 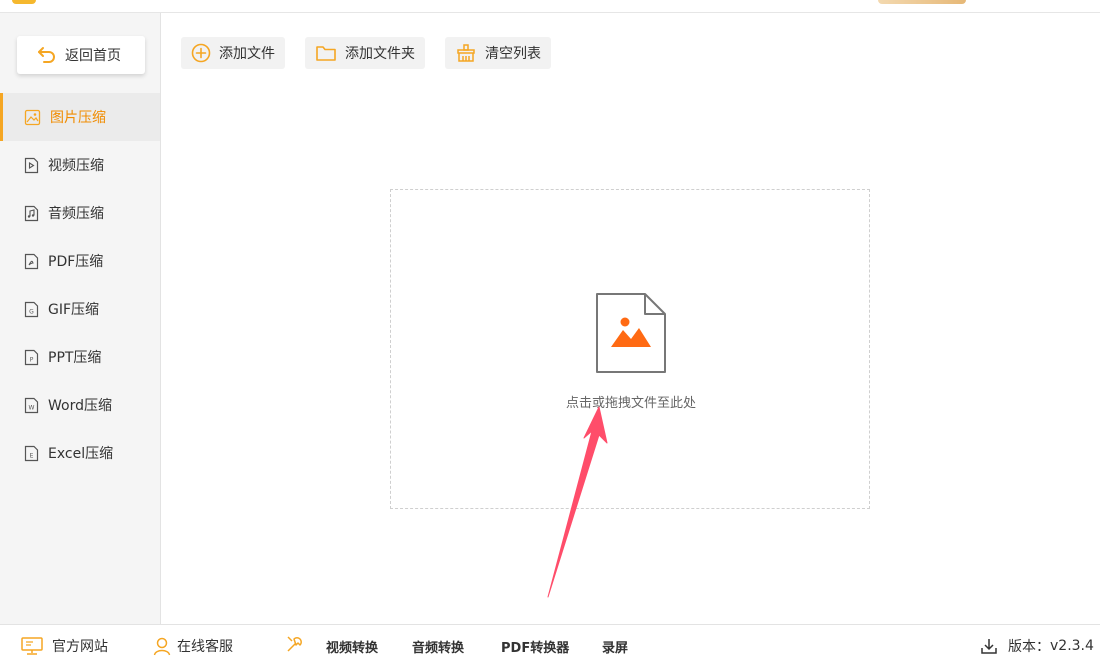 I want to click on support-link: 在线客服, so click(x=192, y=645).